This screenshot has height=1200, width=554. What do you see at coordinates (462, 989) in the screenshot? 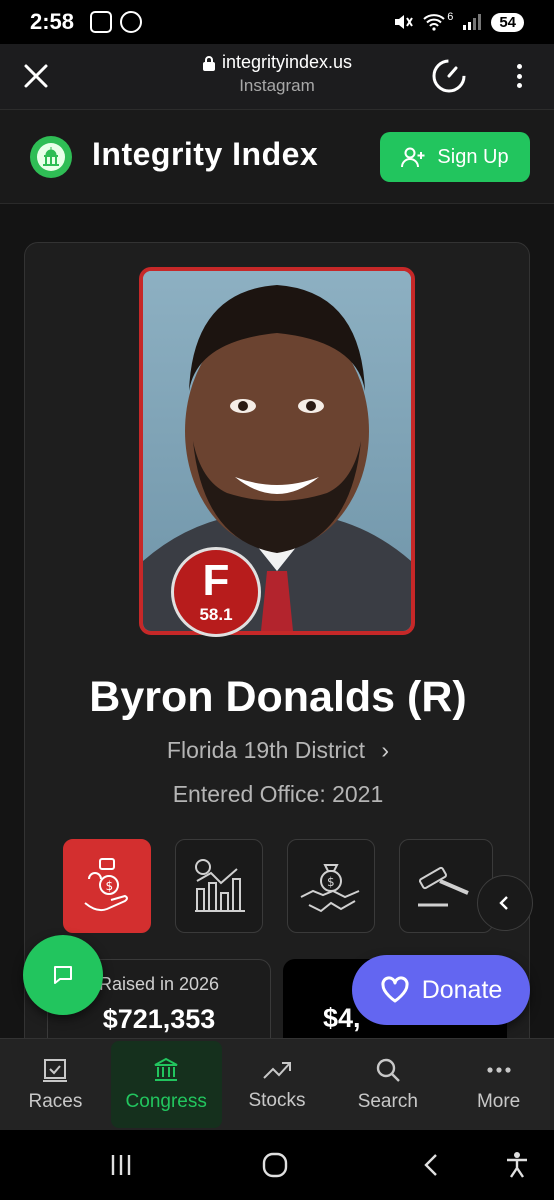
I see `donate-label: Donate` at bounding box center [462, 989].